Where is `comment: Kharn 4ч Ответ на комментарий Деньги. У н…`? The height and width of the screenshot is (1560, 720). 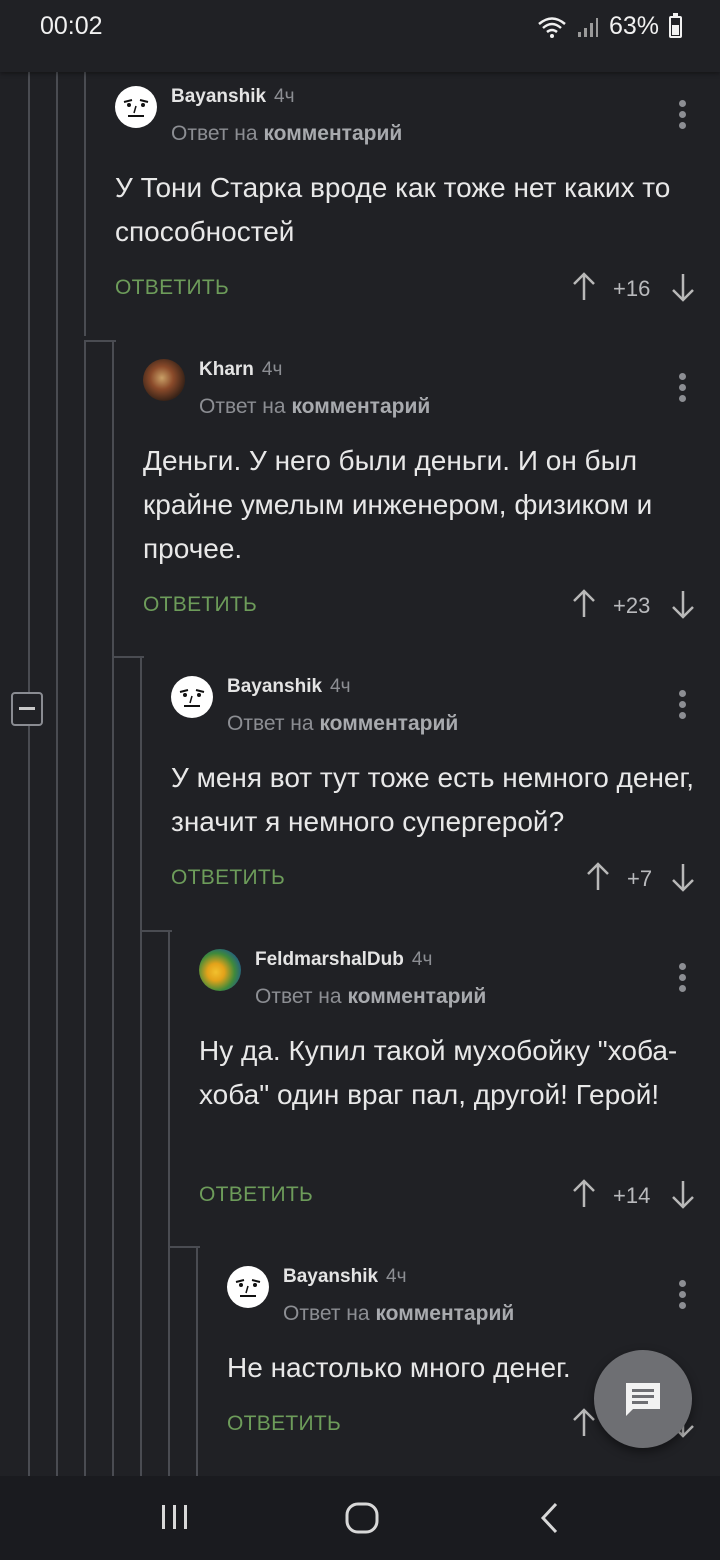 comment: Kharn 4ч Ответ на комментарий Деньги. У н… is located at coordinates (424, 494).